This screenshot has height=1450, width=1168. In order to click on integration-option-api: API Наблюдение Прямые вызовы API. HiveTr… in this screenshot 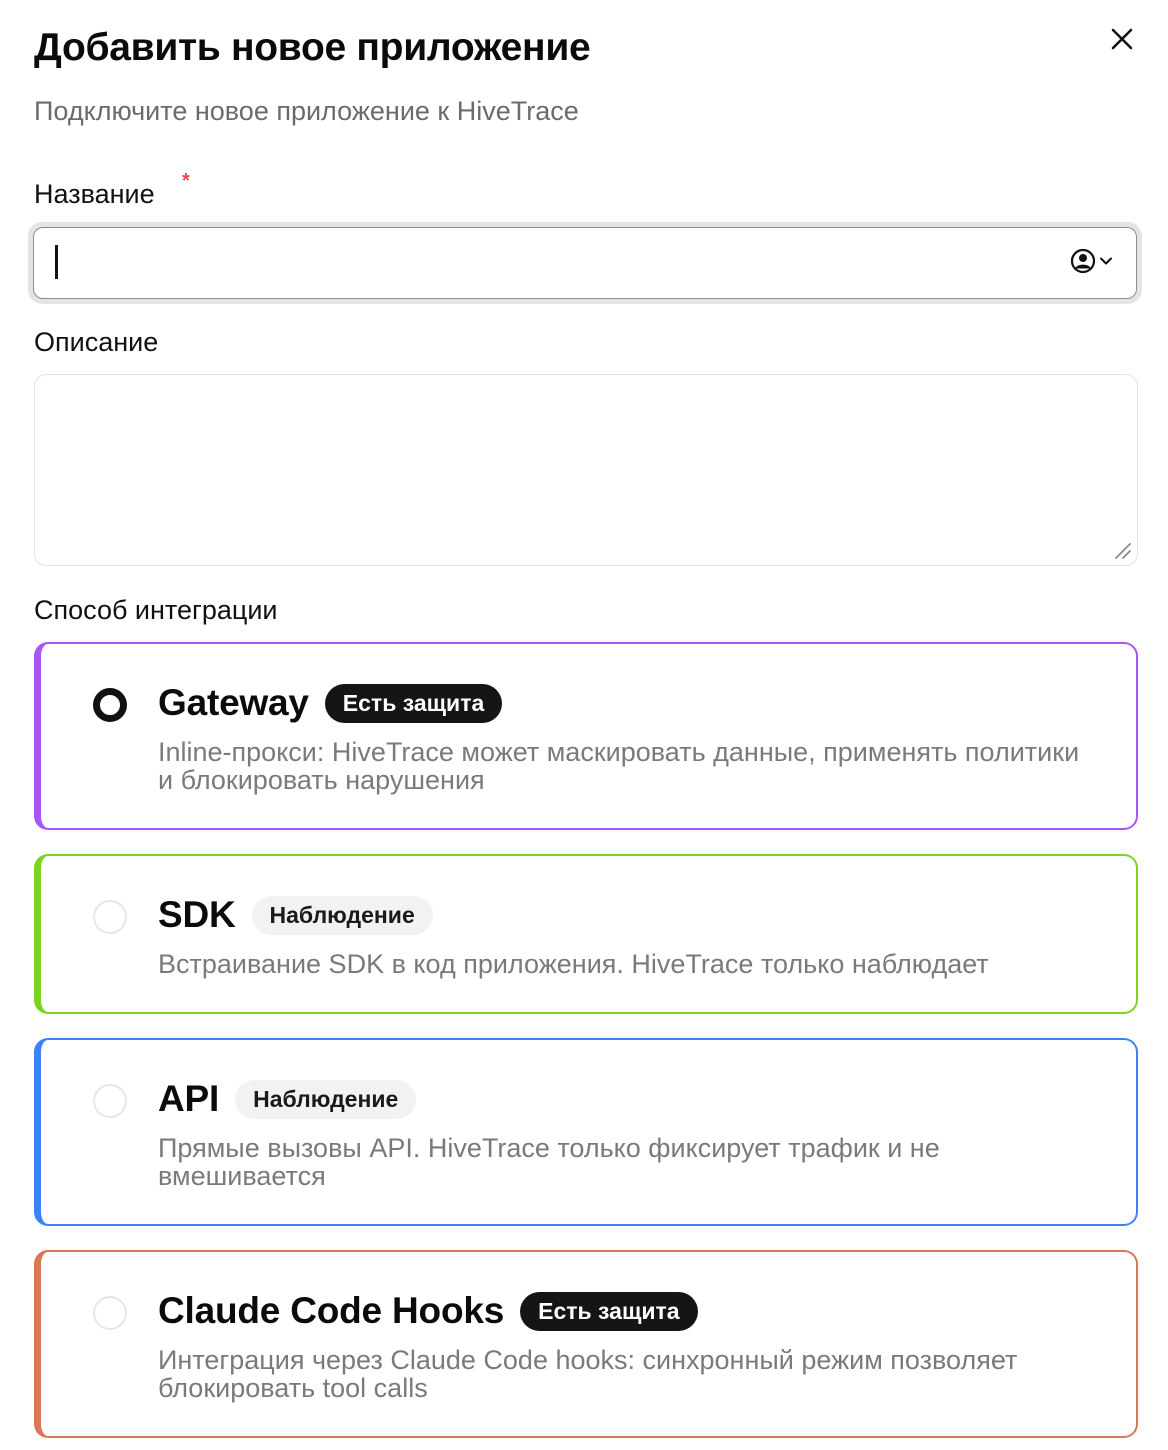, I will do `click(586, 1132)`.